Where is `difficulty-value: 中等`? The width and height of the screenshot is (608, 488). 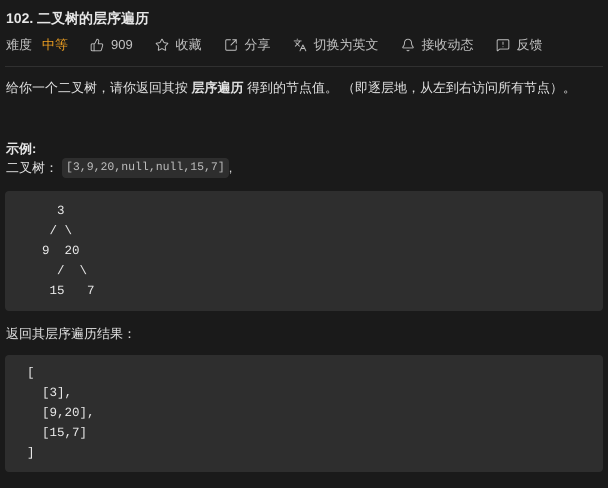 difficulty-value: 中等 is located at coordinates (55, 45).